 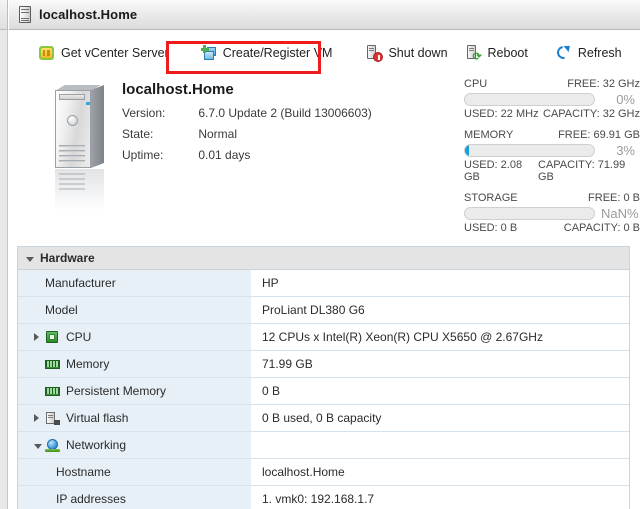 What do you see at coordinates (270, 283) in the screenshot?
I see `table-cell-value-text: HP` at bounding box center [270, 283].